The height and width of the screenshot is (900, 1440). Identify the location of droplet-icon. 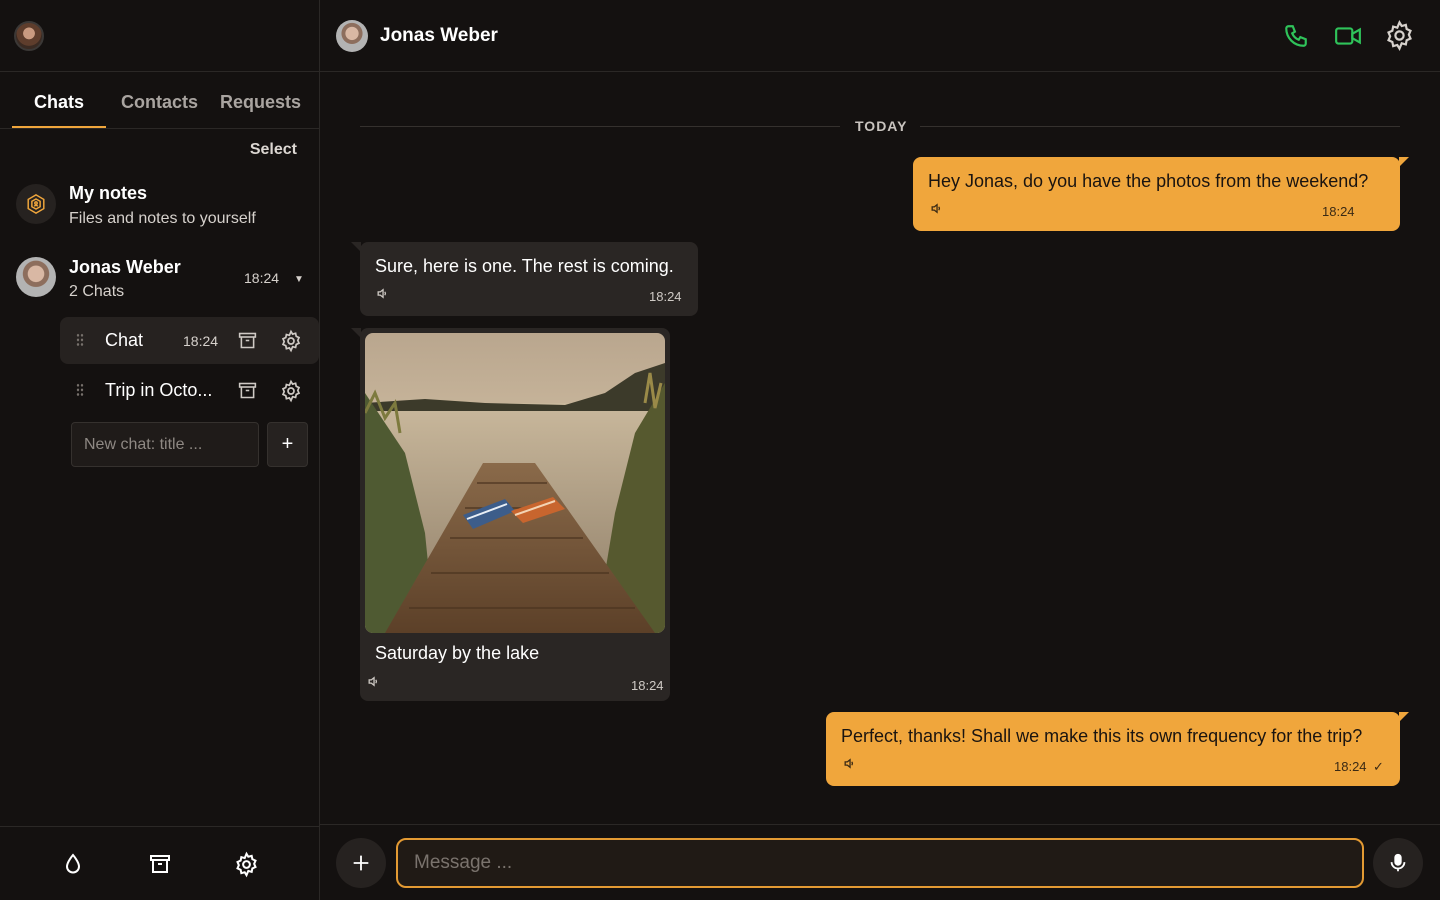
(73, 866).